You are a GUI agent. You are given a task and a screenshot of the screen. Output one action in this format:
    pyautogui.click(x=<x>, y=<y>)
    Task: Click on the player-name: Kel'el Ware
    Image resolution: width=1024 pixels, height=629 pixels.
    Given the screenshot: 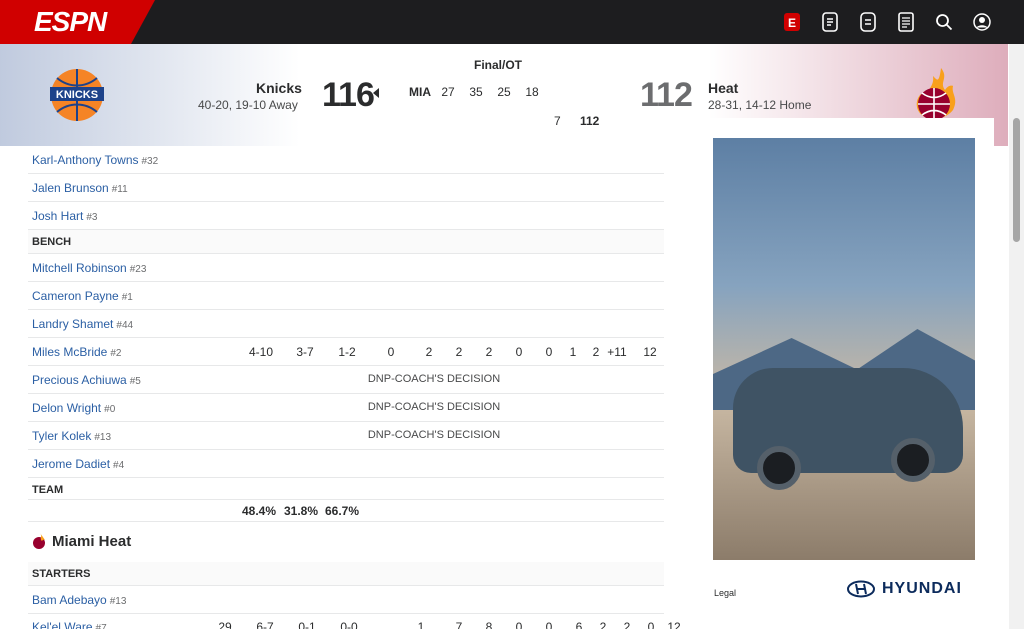 What is the action you would take?
    pyautogui.click(x=62, y=624)
    